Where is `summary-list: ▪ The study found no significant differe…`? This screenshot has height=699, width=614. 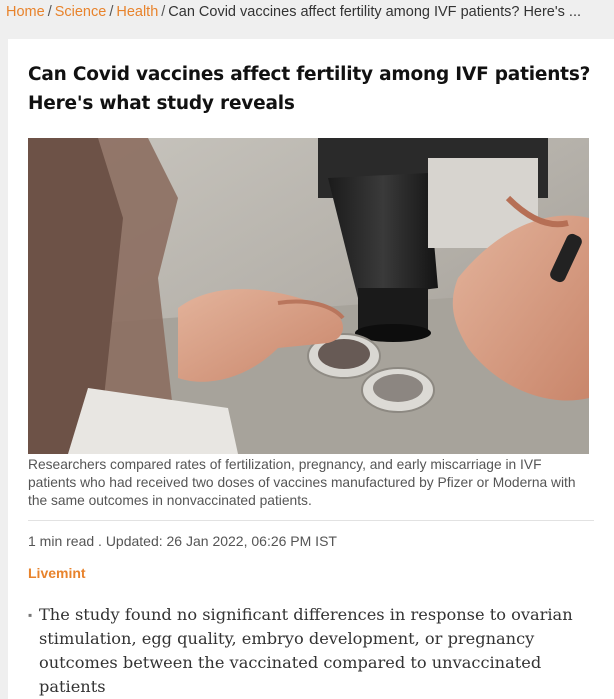
summary-list: ▪ The study found no significant differe… is located at coordinates (311, 651).